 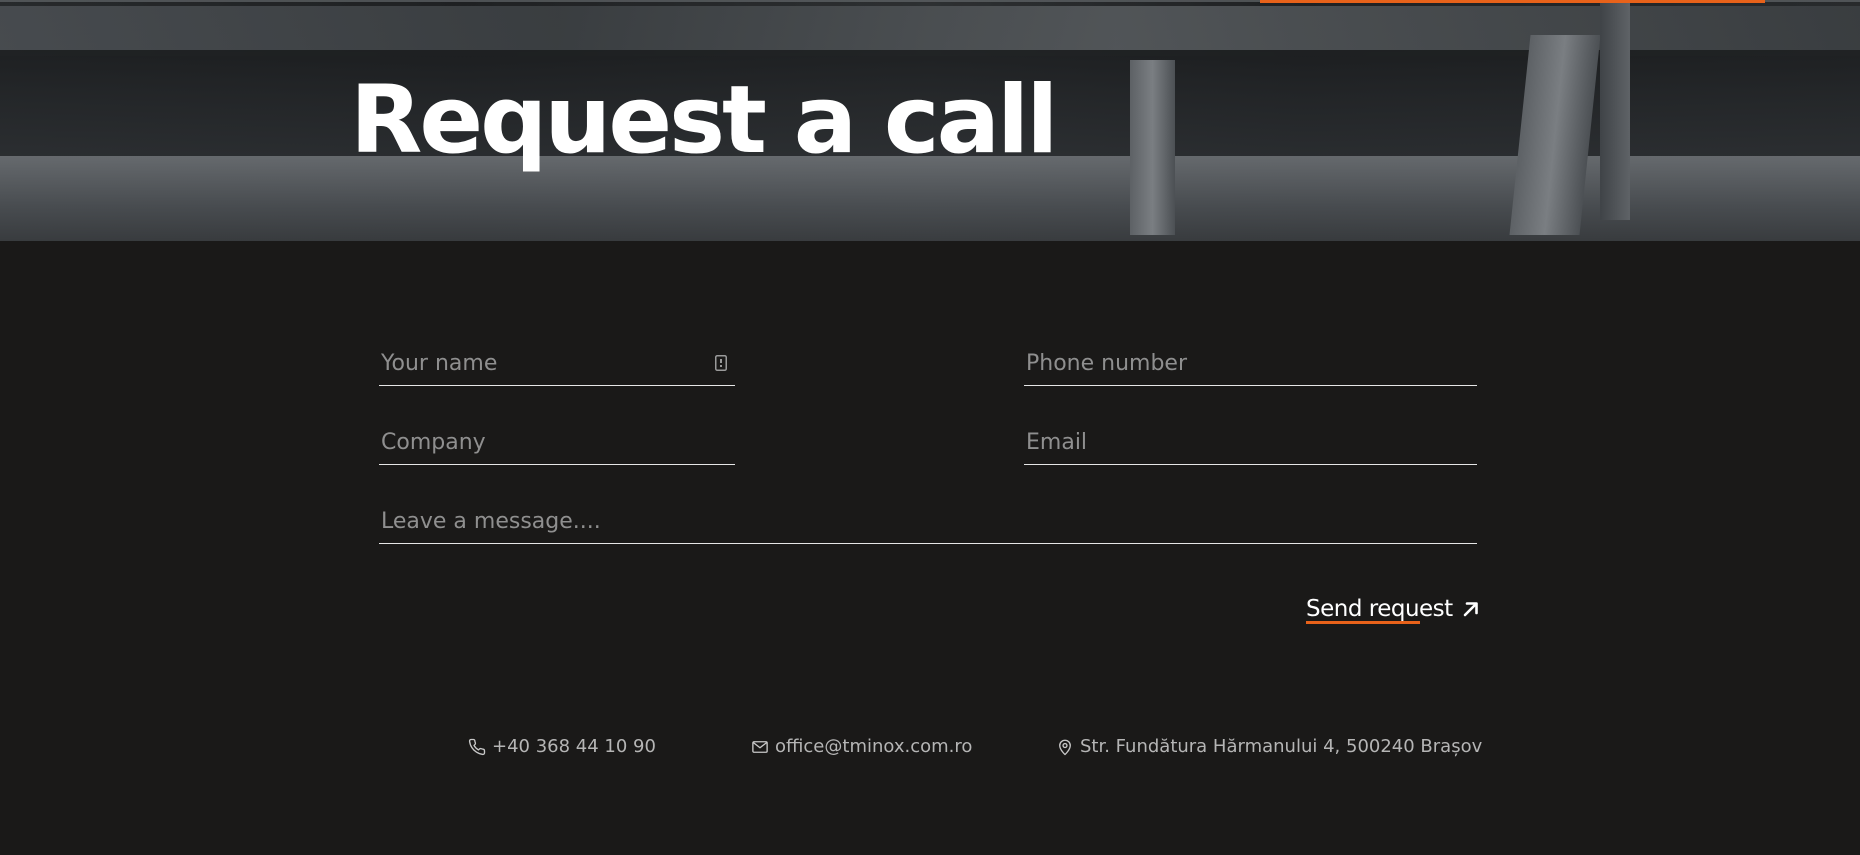 I want to click on phone-field, so click(x=1250, y=363).